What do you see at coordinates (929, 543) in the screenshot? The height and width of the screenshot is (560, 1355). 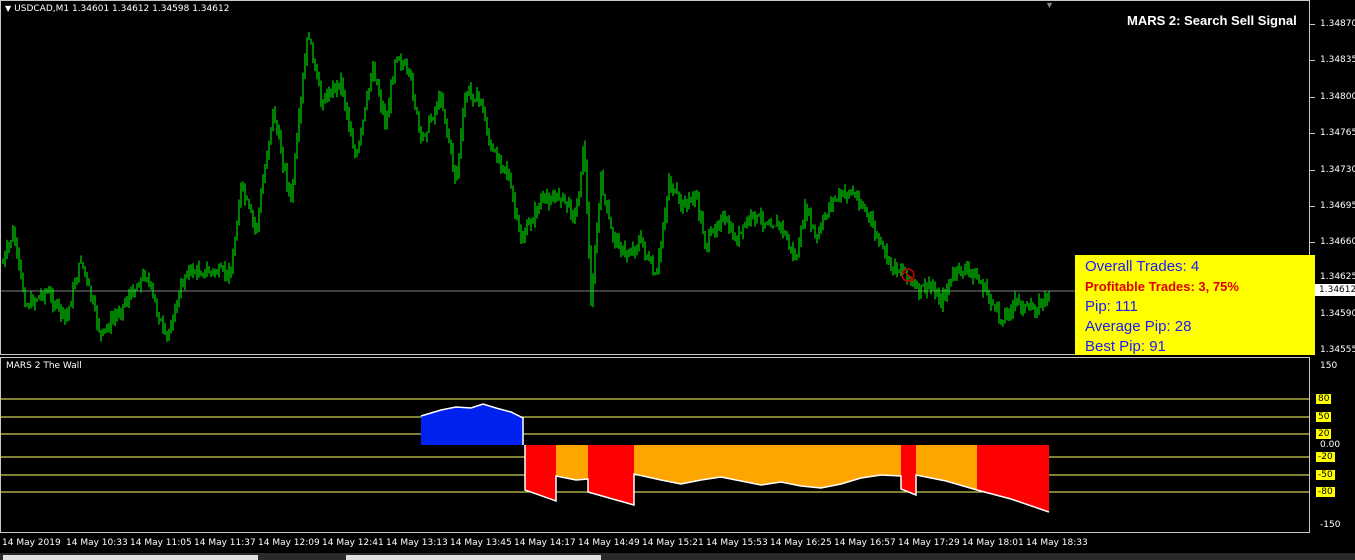 I see `time-label: 14 May 17:29` at bounding box center [929, 543].